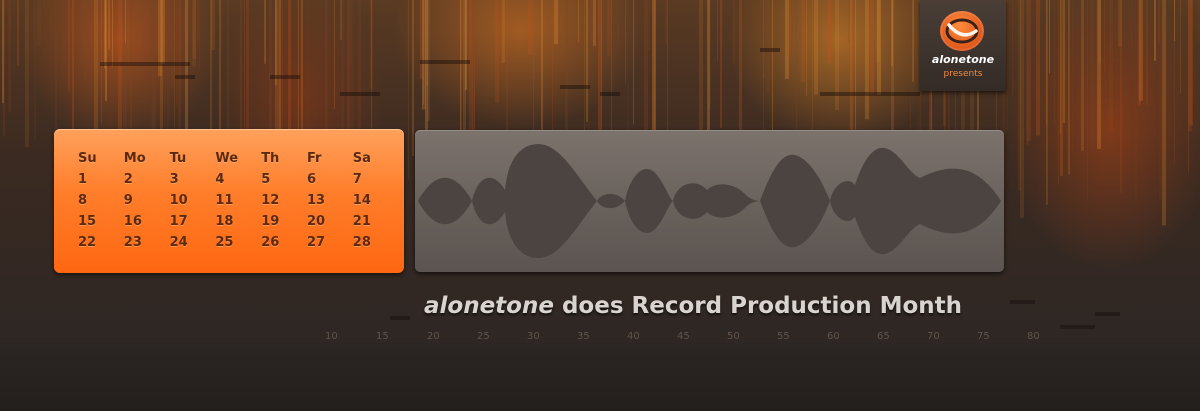 The image size is (1200, 411). Describe the element at coordinates (382, 336) in the screenshot. I see `ruler-tick: 15` at that location.